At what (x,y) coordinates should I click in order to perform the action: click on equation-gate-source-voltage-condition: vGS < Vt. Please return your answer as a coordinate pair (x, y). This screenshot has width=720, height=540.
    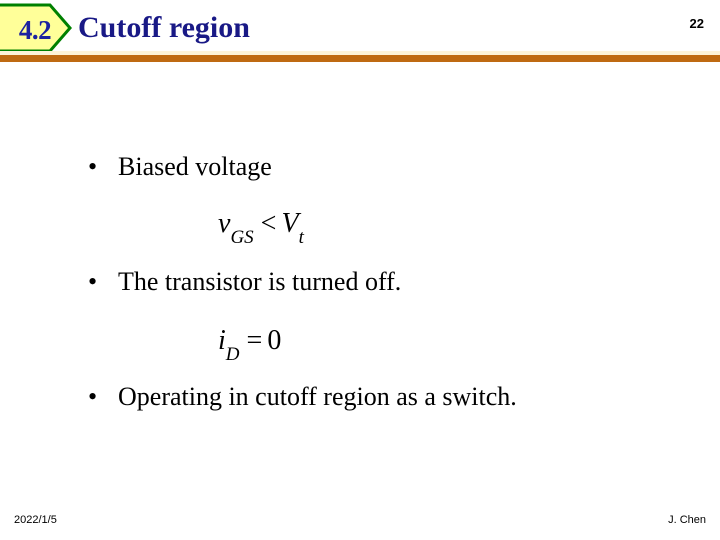
    Looking at the image, I should click on (261, 227).